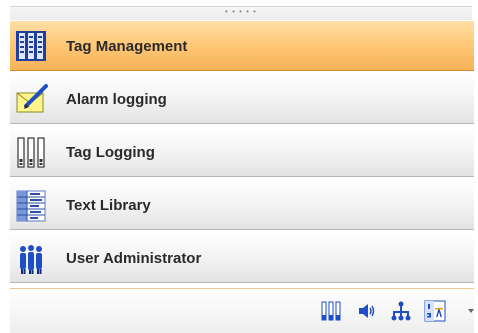  Describe the element at coordinates (242, 151) in the screenshot. I see `nav-item-tag-logging: Tag Logging` at that location.